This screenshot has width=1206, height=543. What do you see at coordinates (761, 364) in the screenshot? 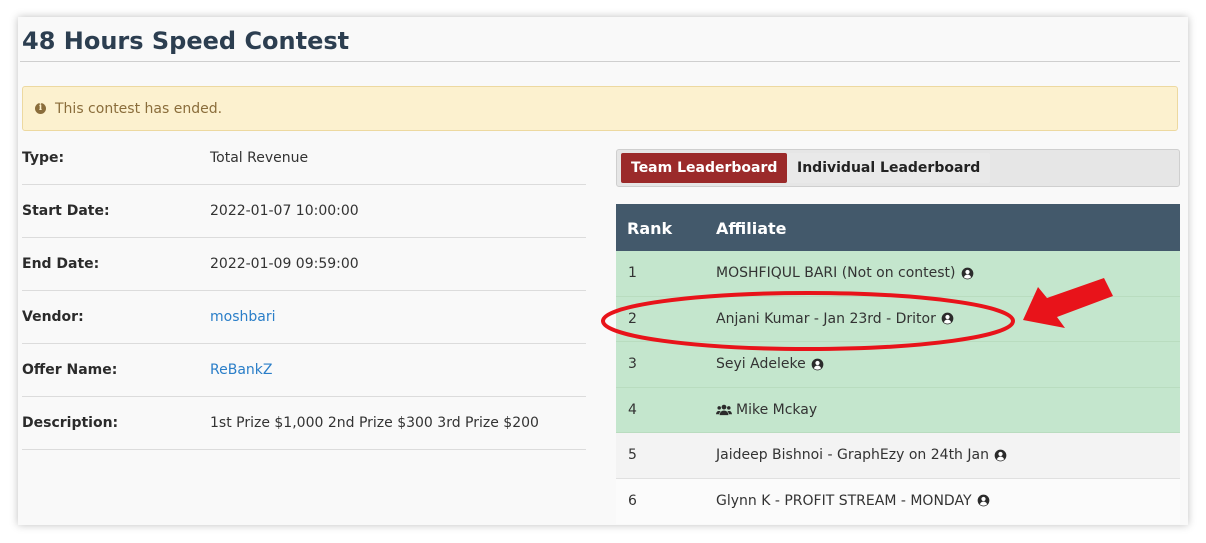
I see `affiliate-name: Seyi Adeleke` at bounding box center [761, 364].